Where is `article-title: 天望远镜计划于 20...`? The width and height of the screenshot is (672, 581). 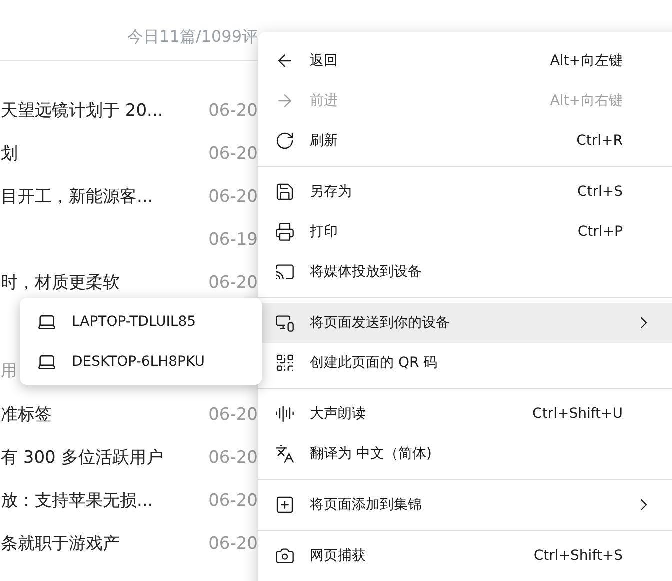
article-title: 天望远镜计划于 20... is located at coordinates (82, 110).